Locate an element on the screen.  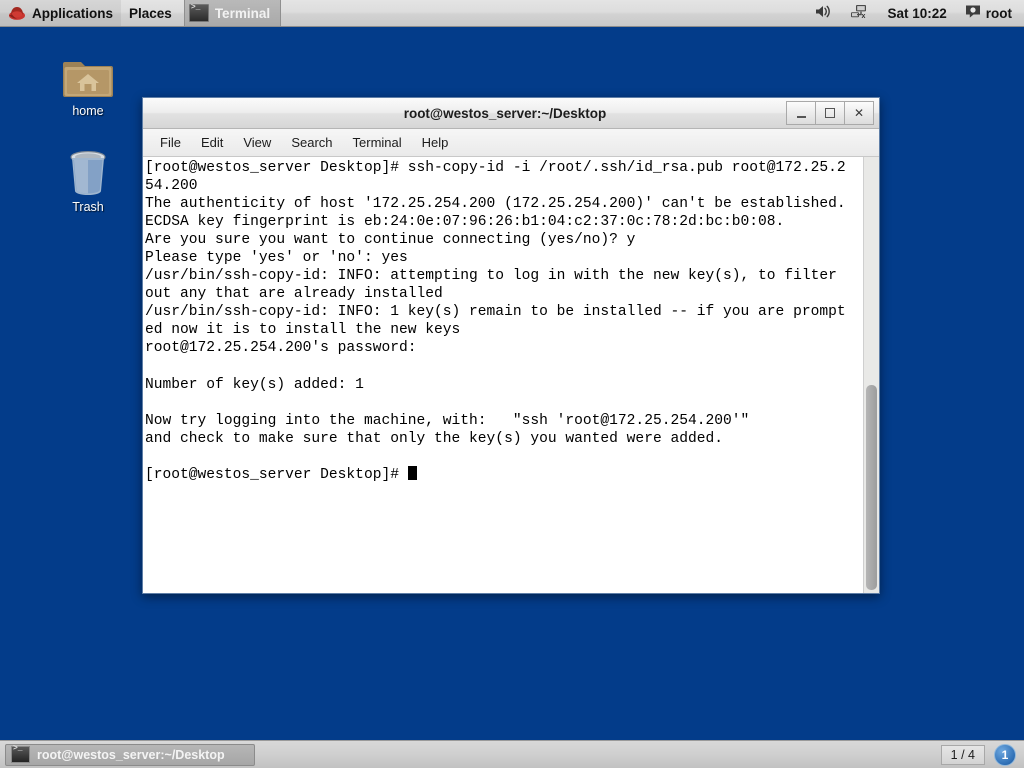
user-menu: root is located at coordinates (988, 13).